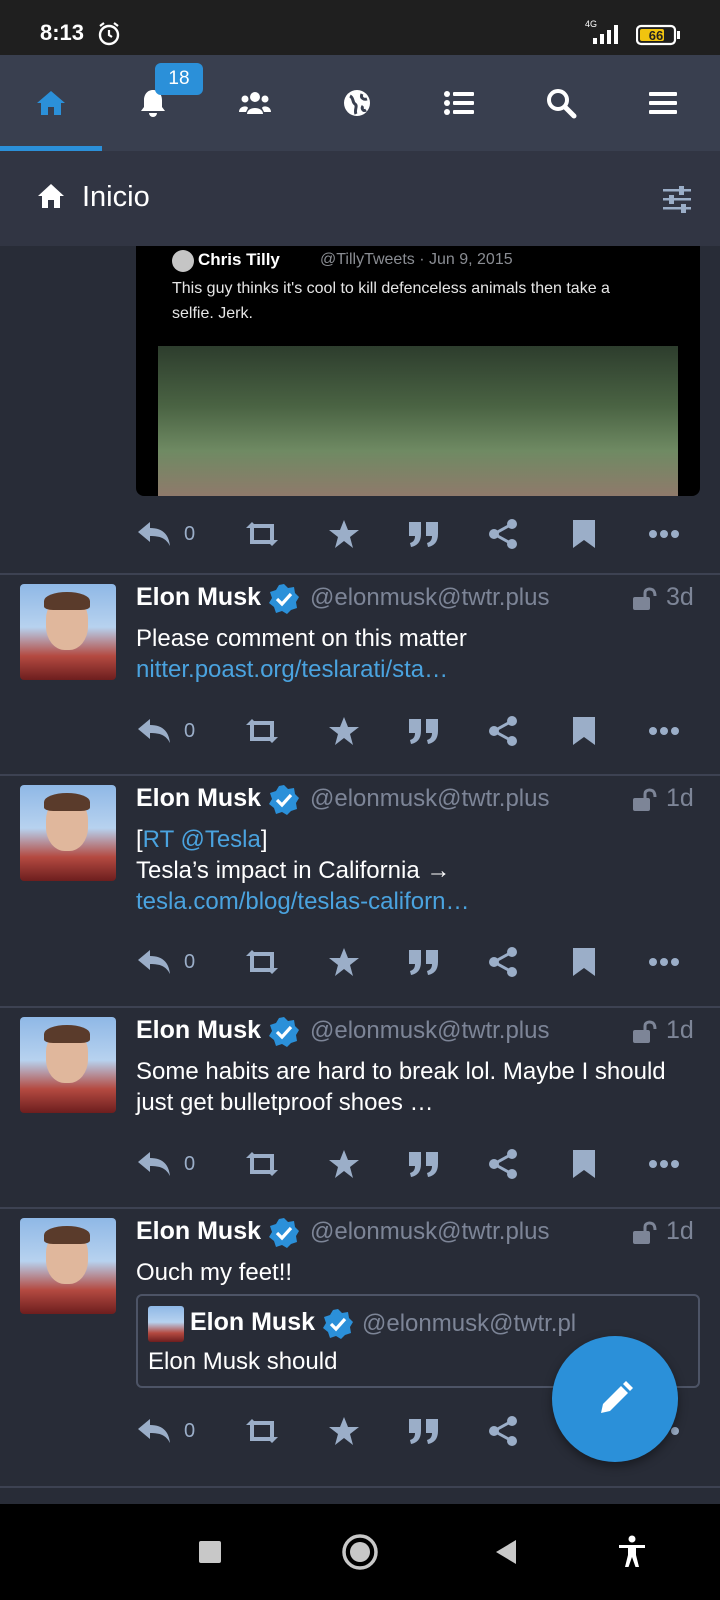  I want to click on list-icon, so click(459, 103).